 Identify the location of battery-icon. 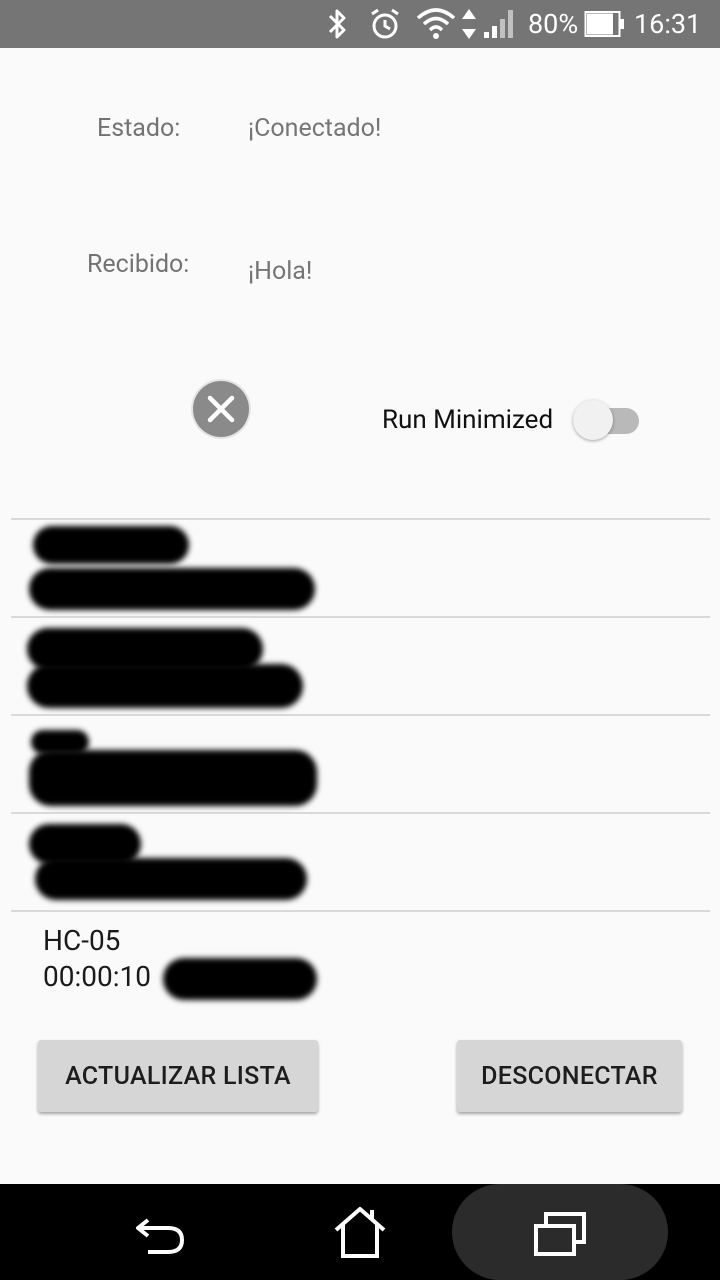
(604, 24).